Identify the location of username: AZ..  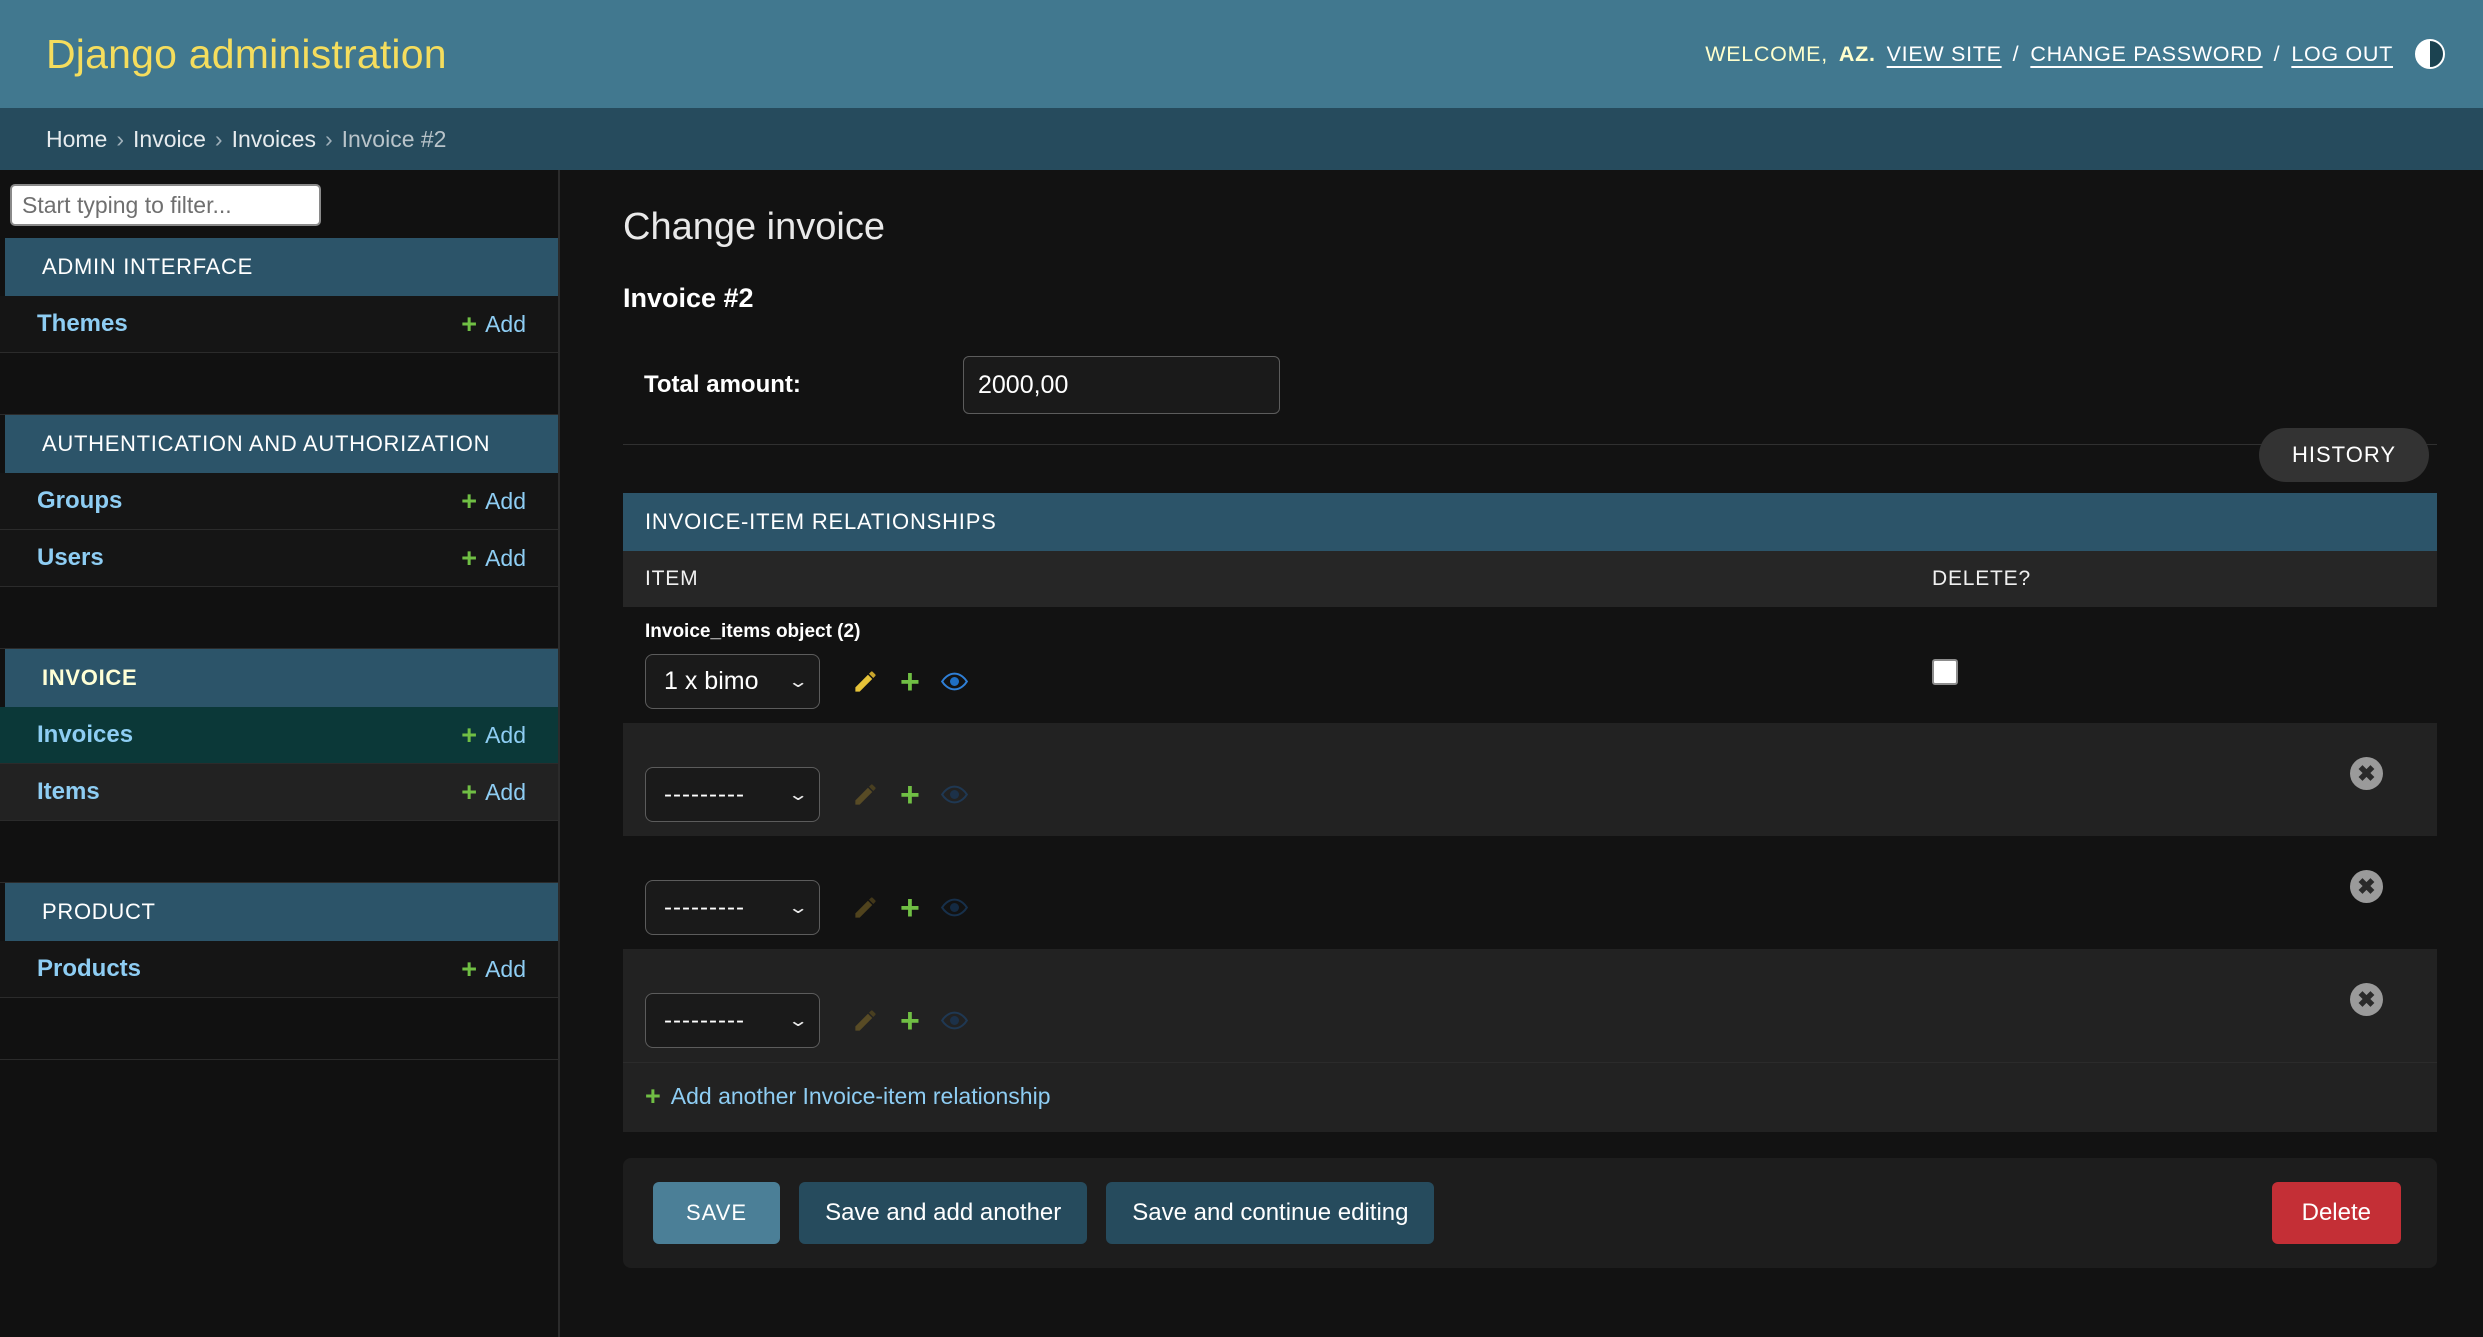
(1857, 53).